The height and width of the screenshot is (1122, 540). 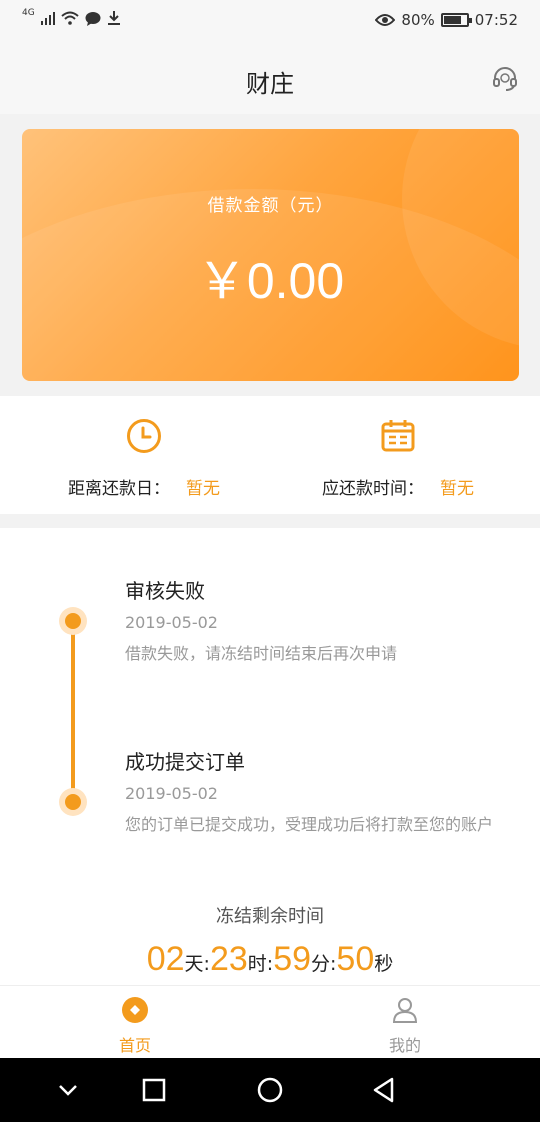 I want to click on timeline-step-desc: 借款失败，请冻结时间结束后再次申请, so click(x=261, y=653).